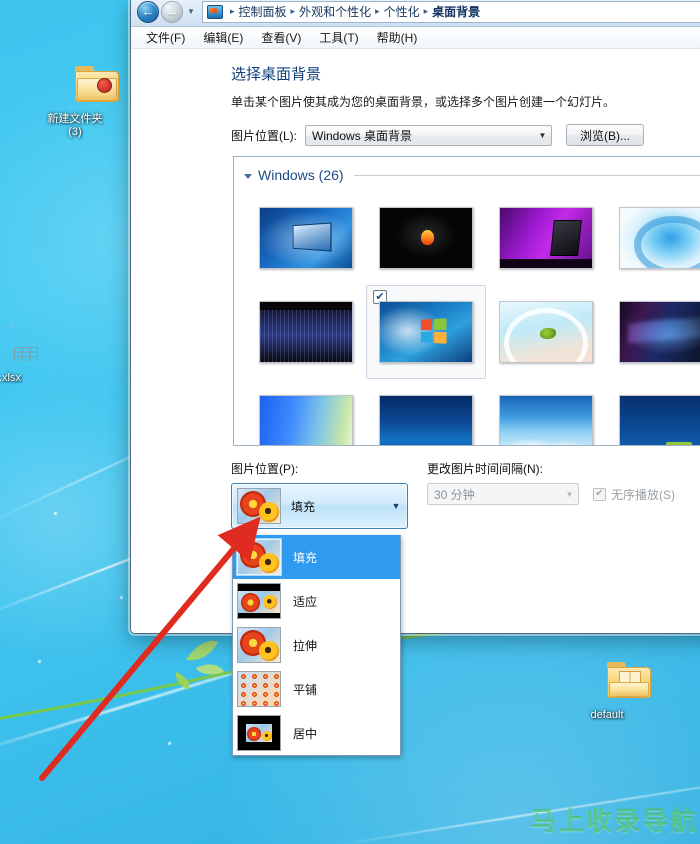 The image size is (700, 844). I want to click on dropdown-option-center: 居中, so click(316, 733).